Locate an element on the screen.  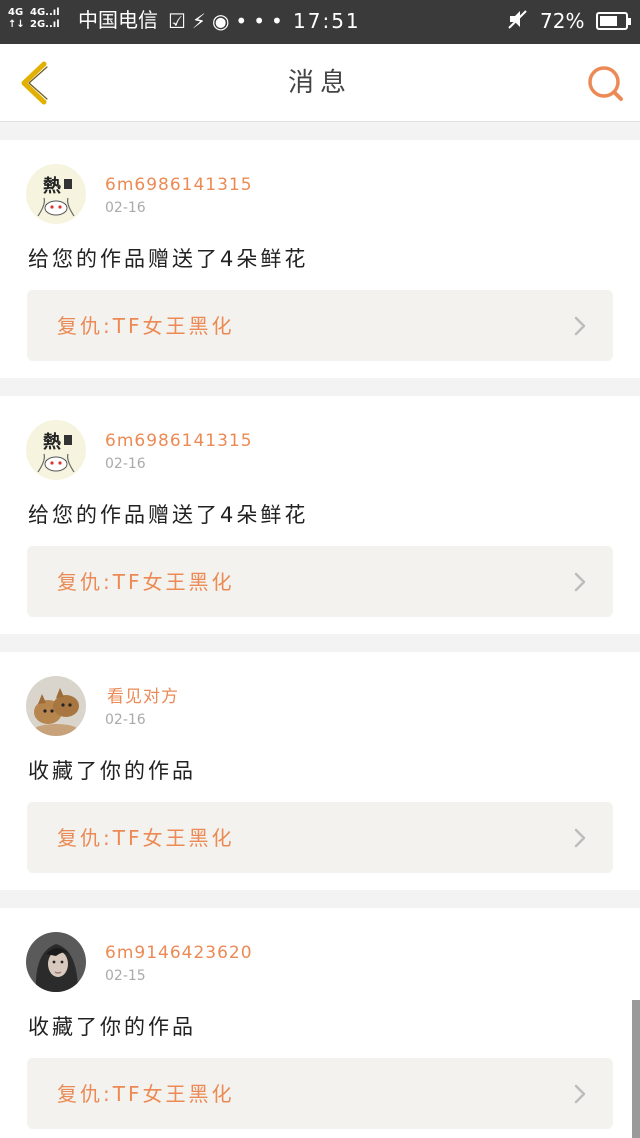
search-button is located at coordinates (606, 84).